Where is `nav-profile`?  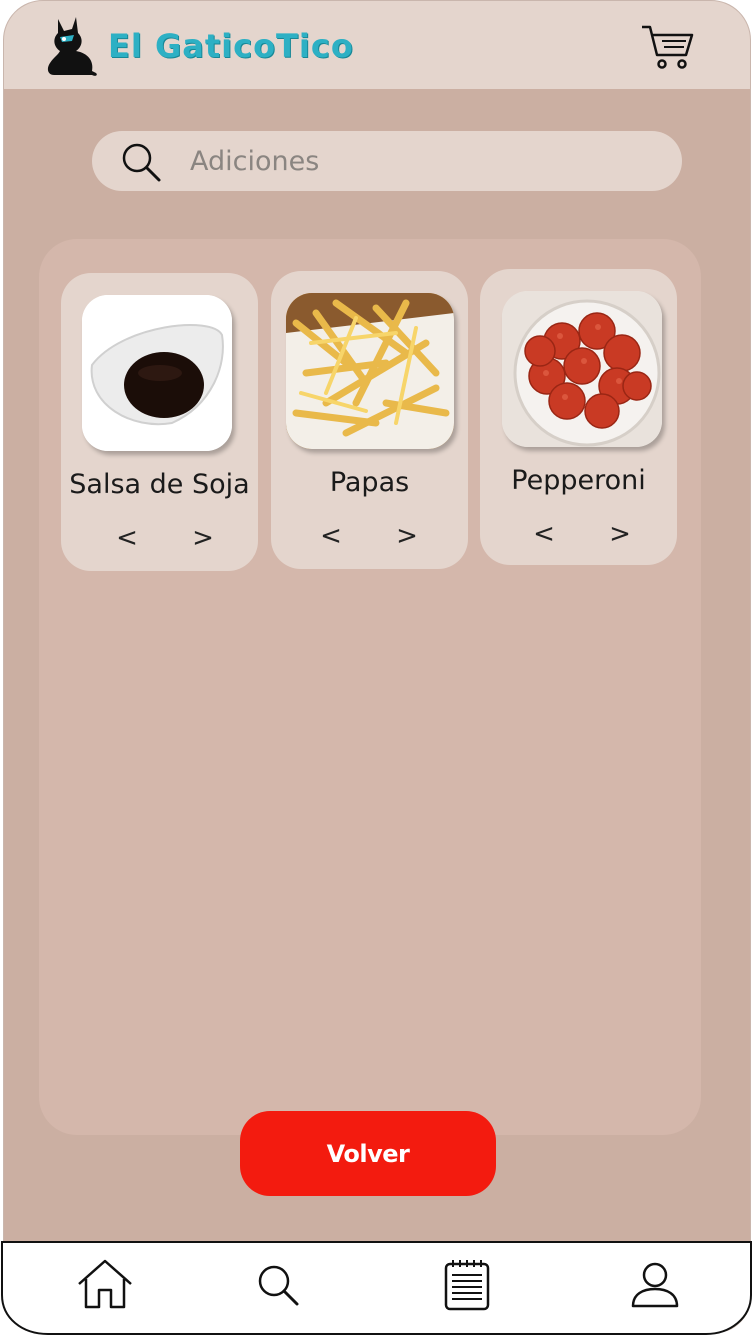
nav-profile is located at coordinates (658, 1288).